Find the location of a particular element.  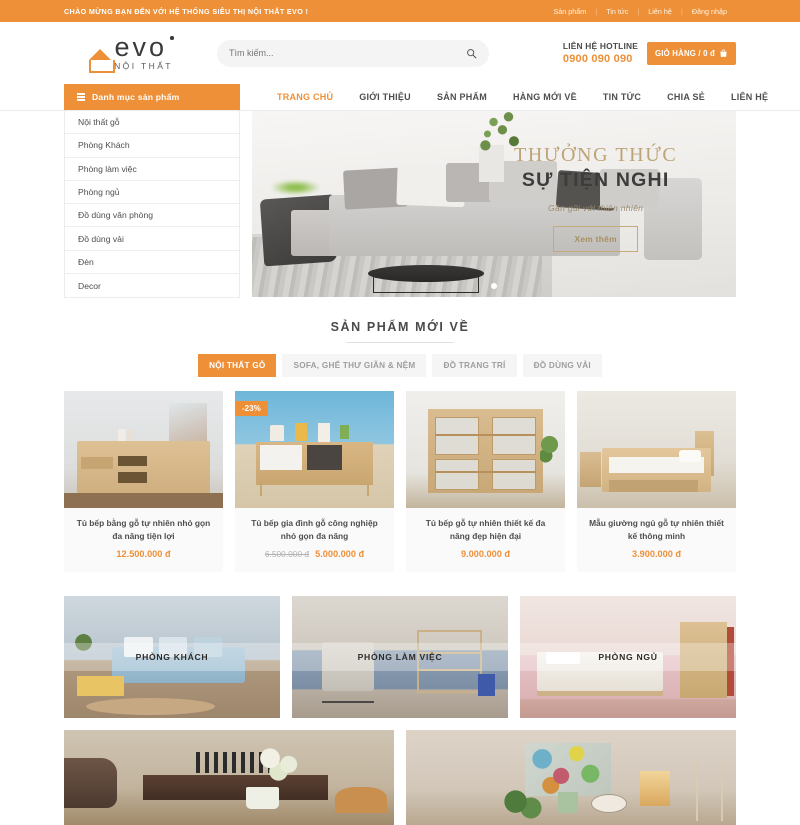

nav-item-products: SẢN PHẨM is located at coordinates (462, 97).